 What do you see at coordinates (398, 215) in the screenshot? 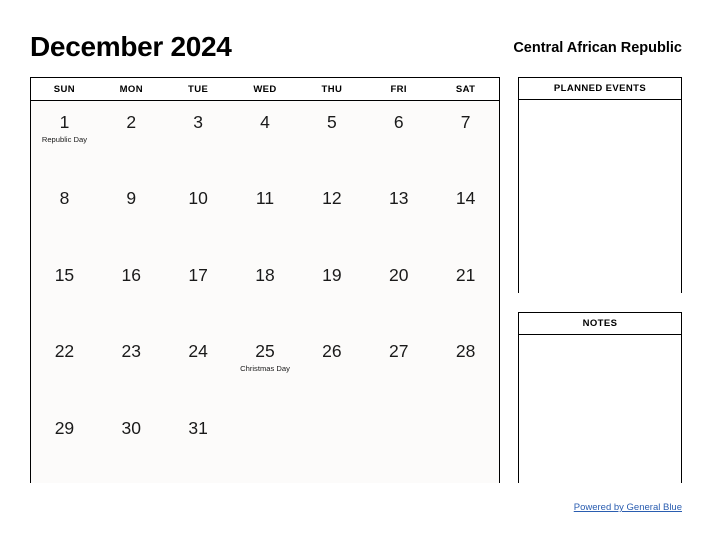
I see `day-cell-13: 13` at bounding box center [398, 215].